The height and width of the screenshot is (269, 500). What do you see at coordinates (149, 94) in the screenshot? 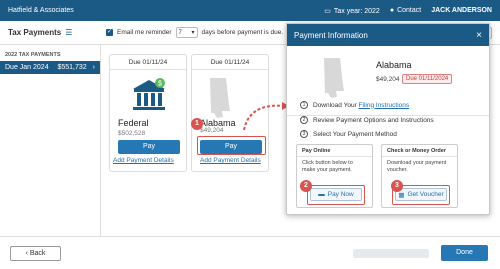
I see `bank-icon: $` at bounding box center [149, 94].